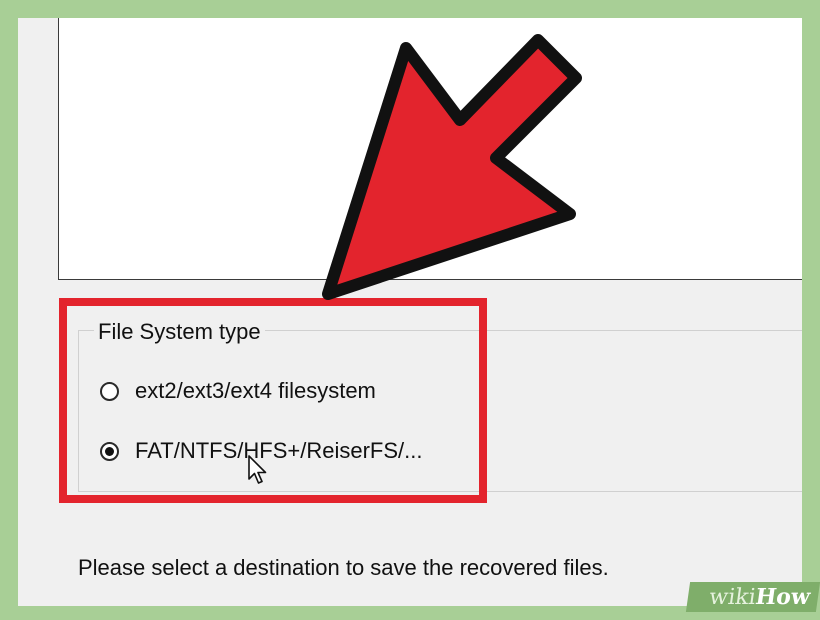 The width and height of the screenshot is (820, 620). Describe the element at coordinates (782, 597) in the screenshot. I see `watermark-how-text: How` at that location.